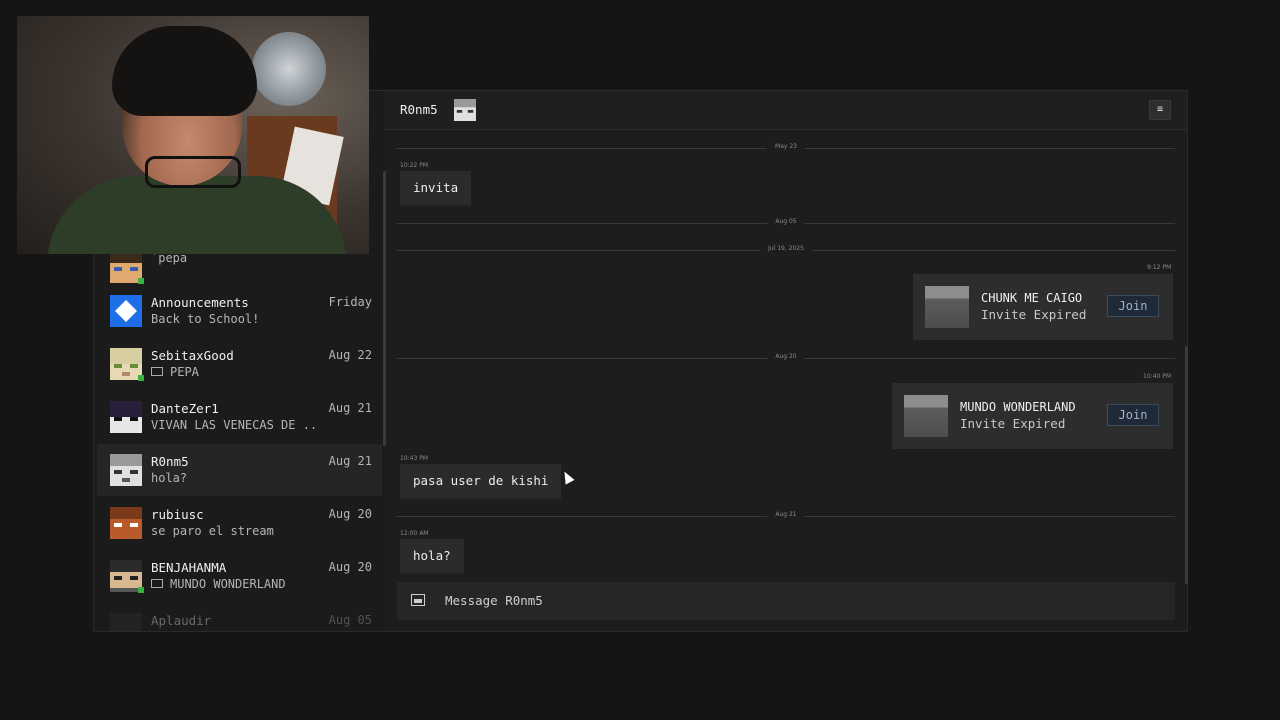 Image resolution: width=1280 pixels, height=720 pixels. I want to click on world-invite-card: CHUNK ME CAIGO Invite Expired Join, so click(1043, 307).